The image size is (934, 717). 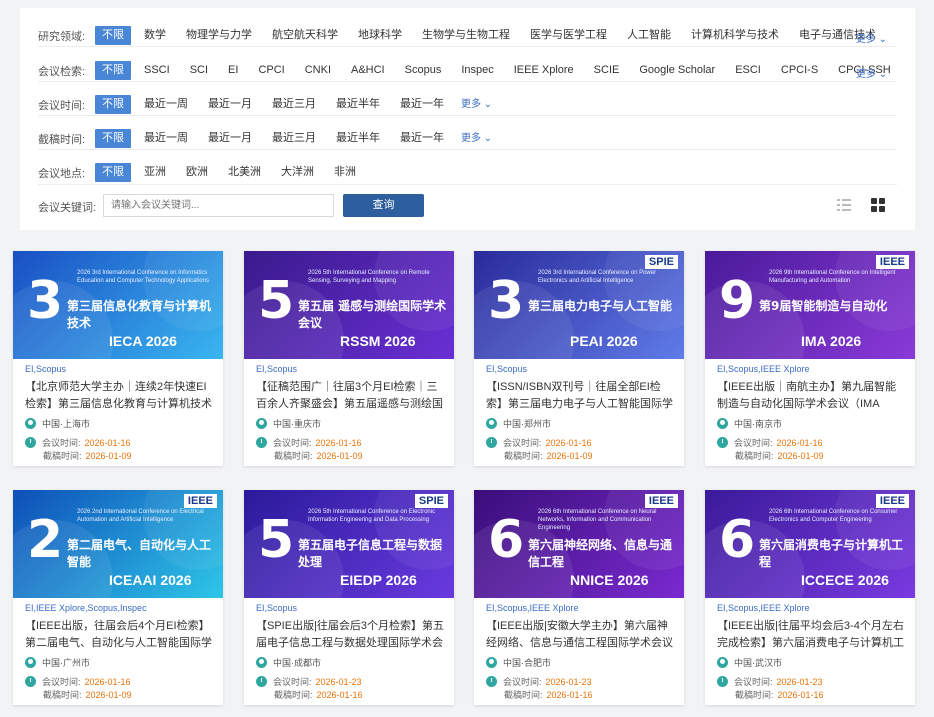 What do you see at coordinates (351, 396) in the screenshot?
I see `conference-title-link: 【征稿范围广｜往届3个月EI检索｜三百余人齐聚盛会】第五届遥感与测绘国际学术会议` at bounding box center [351, 396].